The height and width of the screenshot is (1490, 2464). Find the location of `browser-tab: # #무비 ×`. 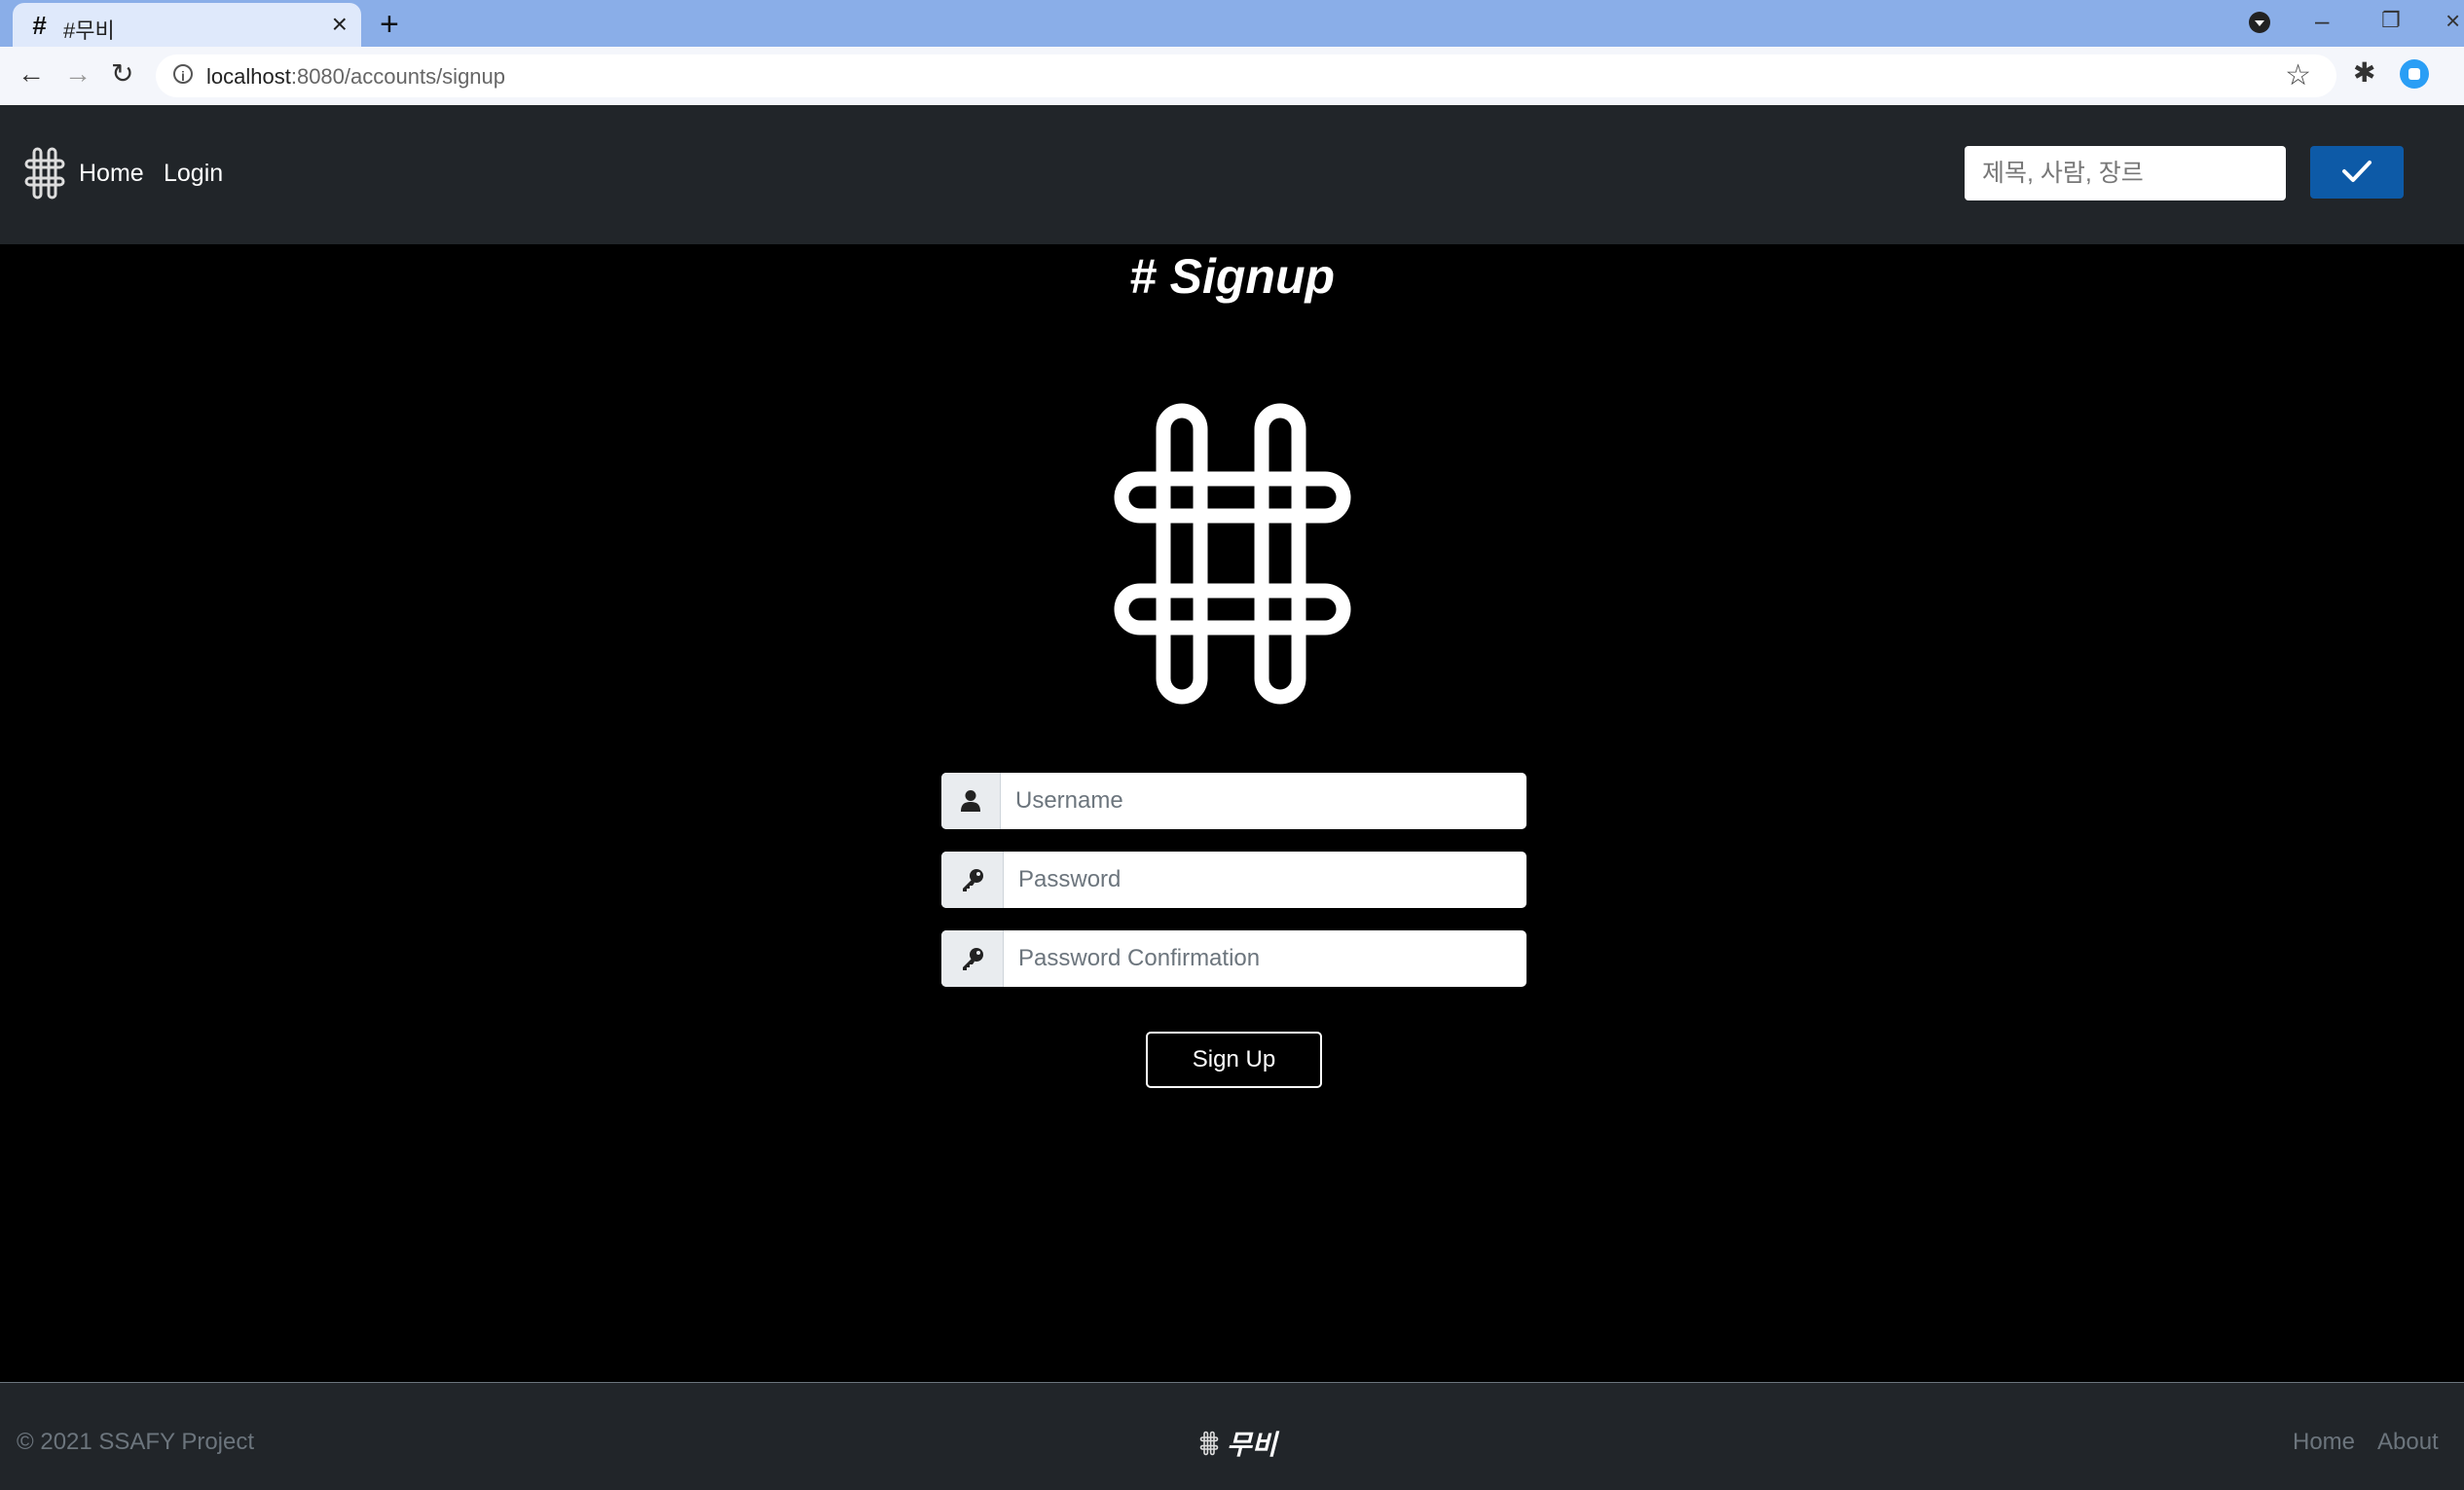

browser-tab: # #무비 × is located at coordinates (187, 25).